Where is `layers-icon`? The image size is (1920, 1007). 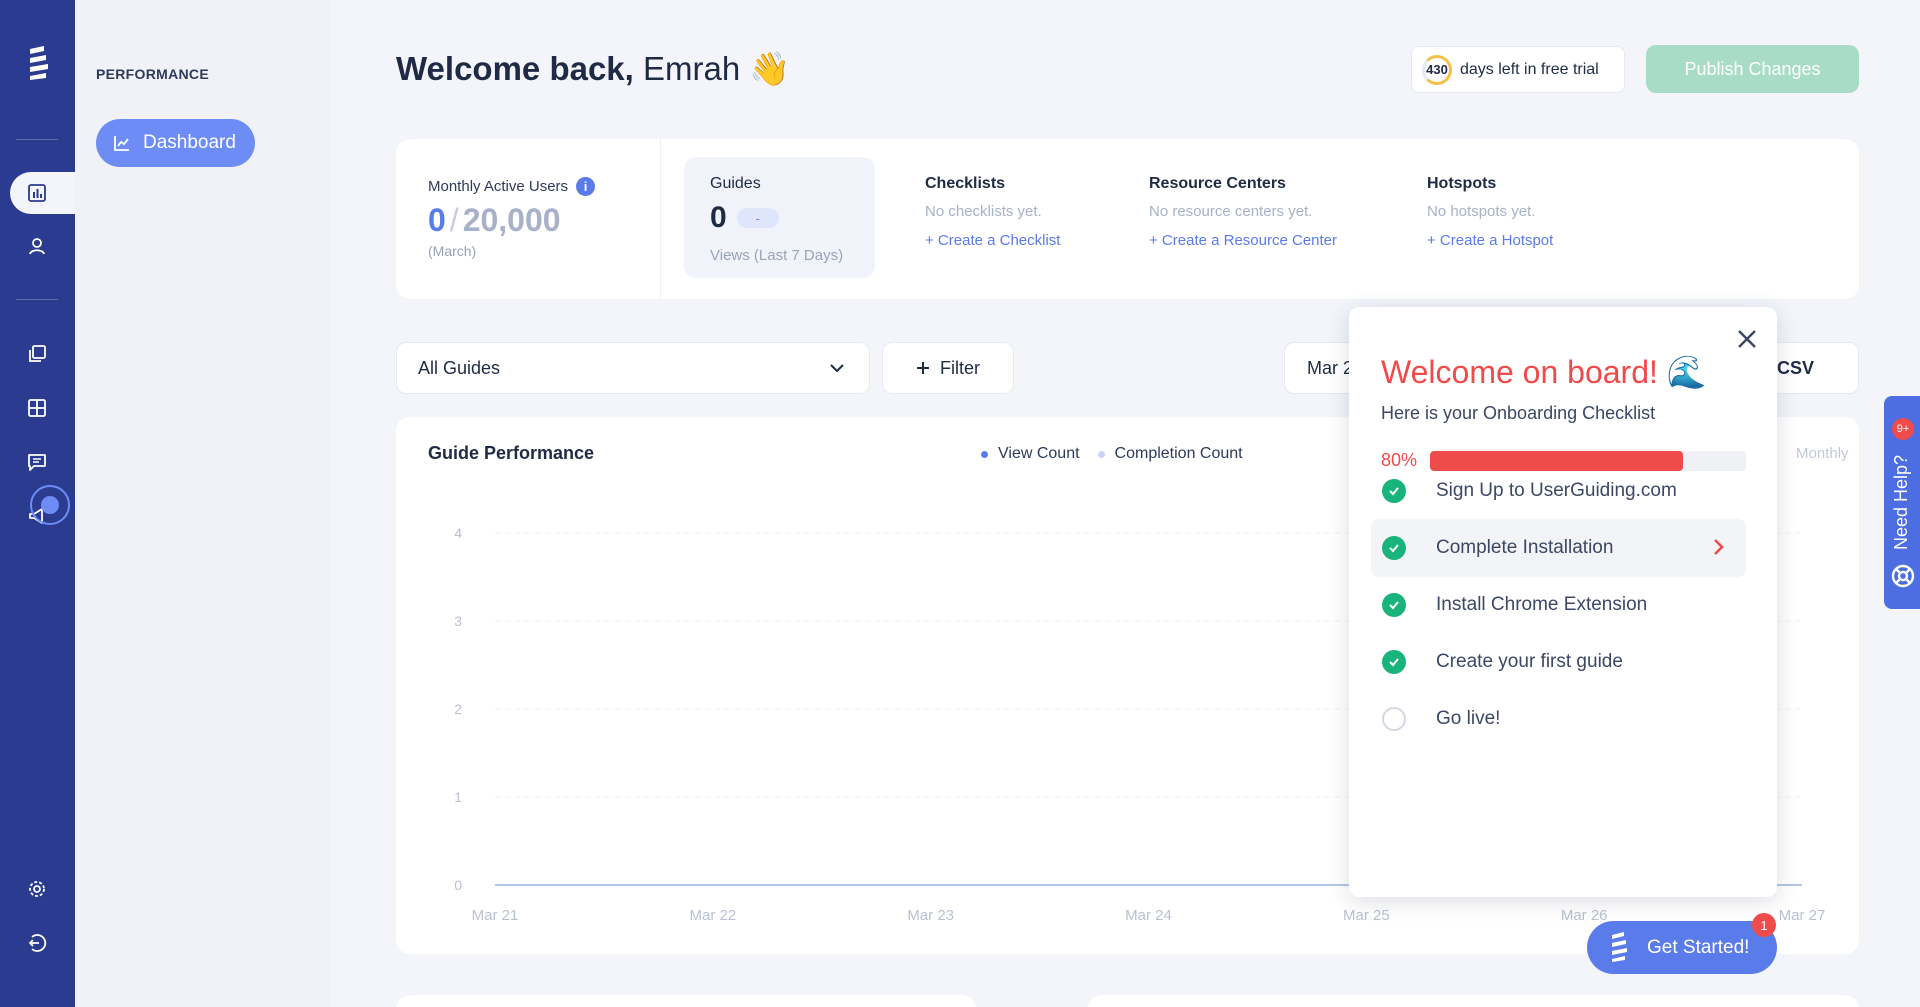 layers-icon is located at coordinates (37, 353).